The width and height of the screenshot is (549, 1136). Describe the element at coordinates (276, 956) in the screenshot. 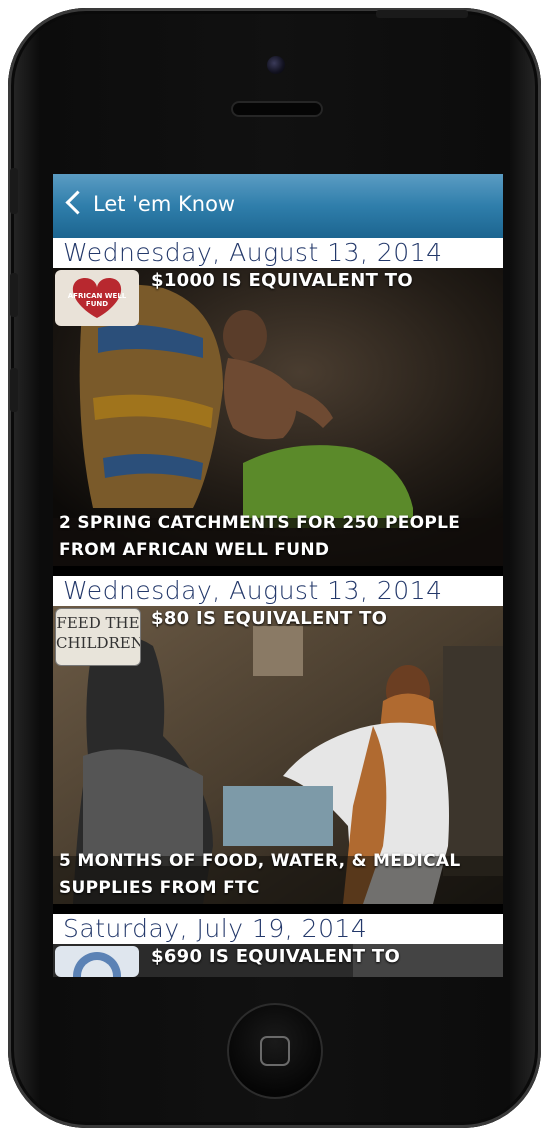

I see `amount-headline: $690 IS EQUIVALENT TO` at that location.